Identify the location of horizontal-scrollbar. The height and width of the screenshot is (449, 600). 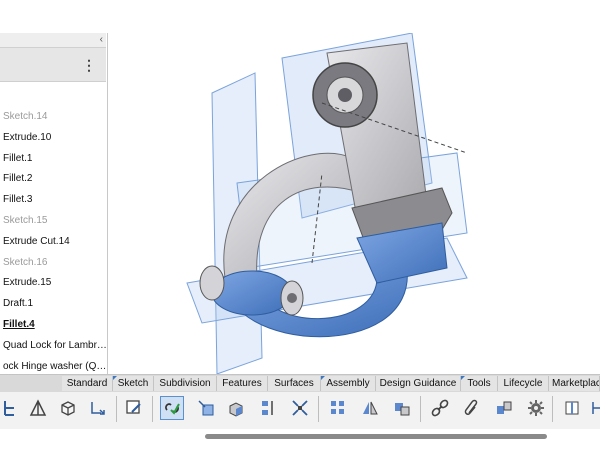
(300, 439).